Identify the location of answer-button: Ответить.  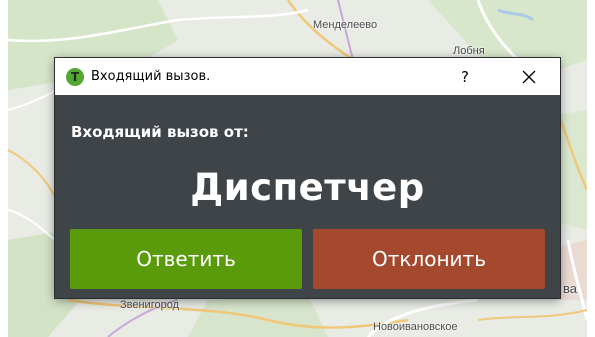
(186, 259).